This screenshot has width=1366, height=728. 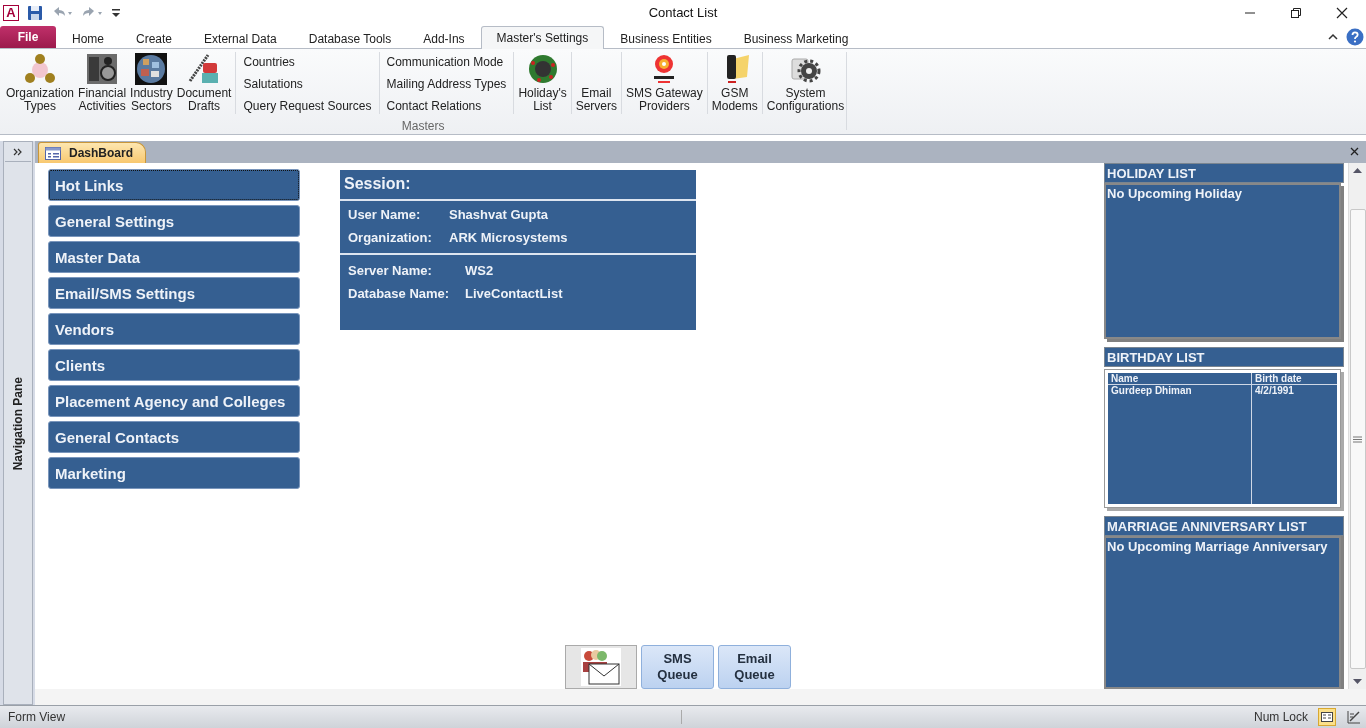 I want to click on ribbon-button: System Configurations, so click(x=805, y=83).